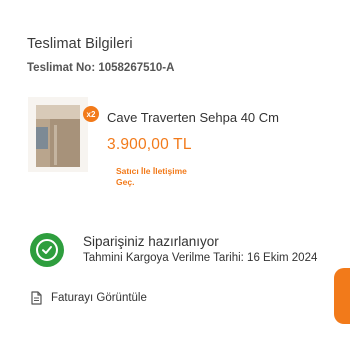  I want to click on product-name: Cave Traverten Sehpa 40 Cm, so click(193, 117).